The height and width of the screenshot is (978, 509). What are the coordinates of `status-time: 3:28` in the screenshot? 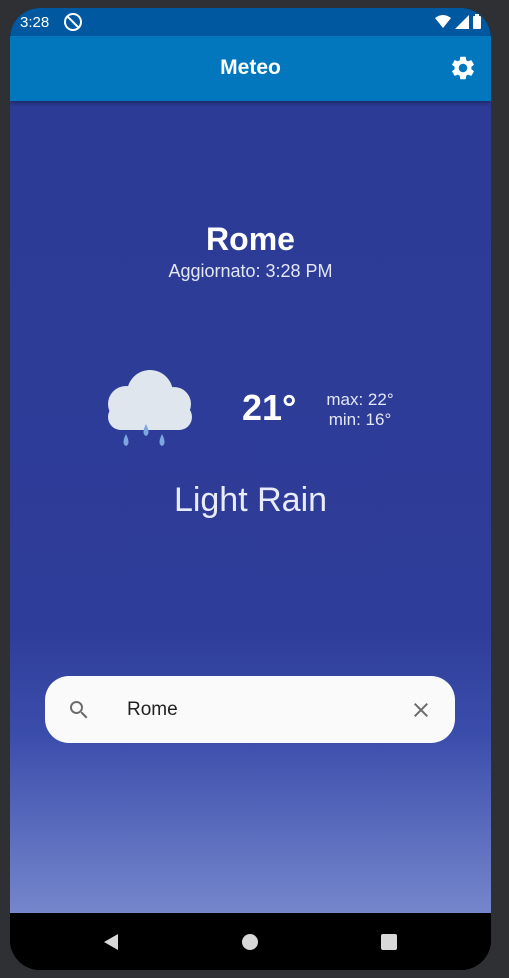 It's located at (35, 22).